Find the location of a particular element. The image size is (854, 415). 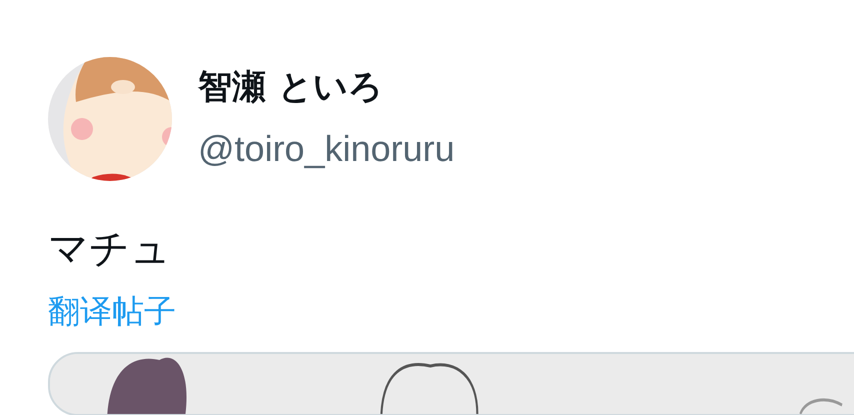

post-text: マチュ is located at coordinates (110, 249).